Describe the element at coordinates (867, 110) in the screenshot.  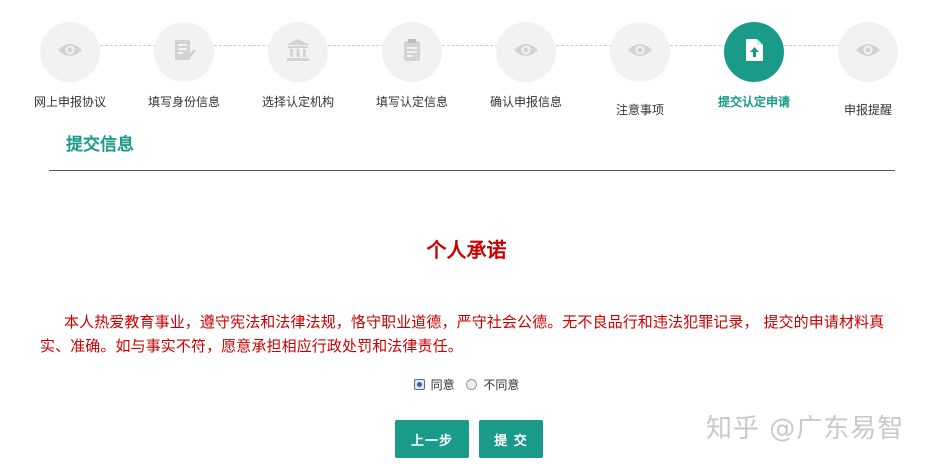
I see `step-label: 申报提醒` at that location.